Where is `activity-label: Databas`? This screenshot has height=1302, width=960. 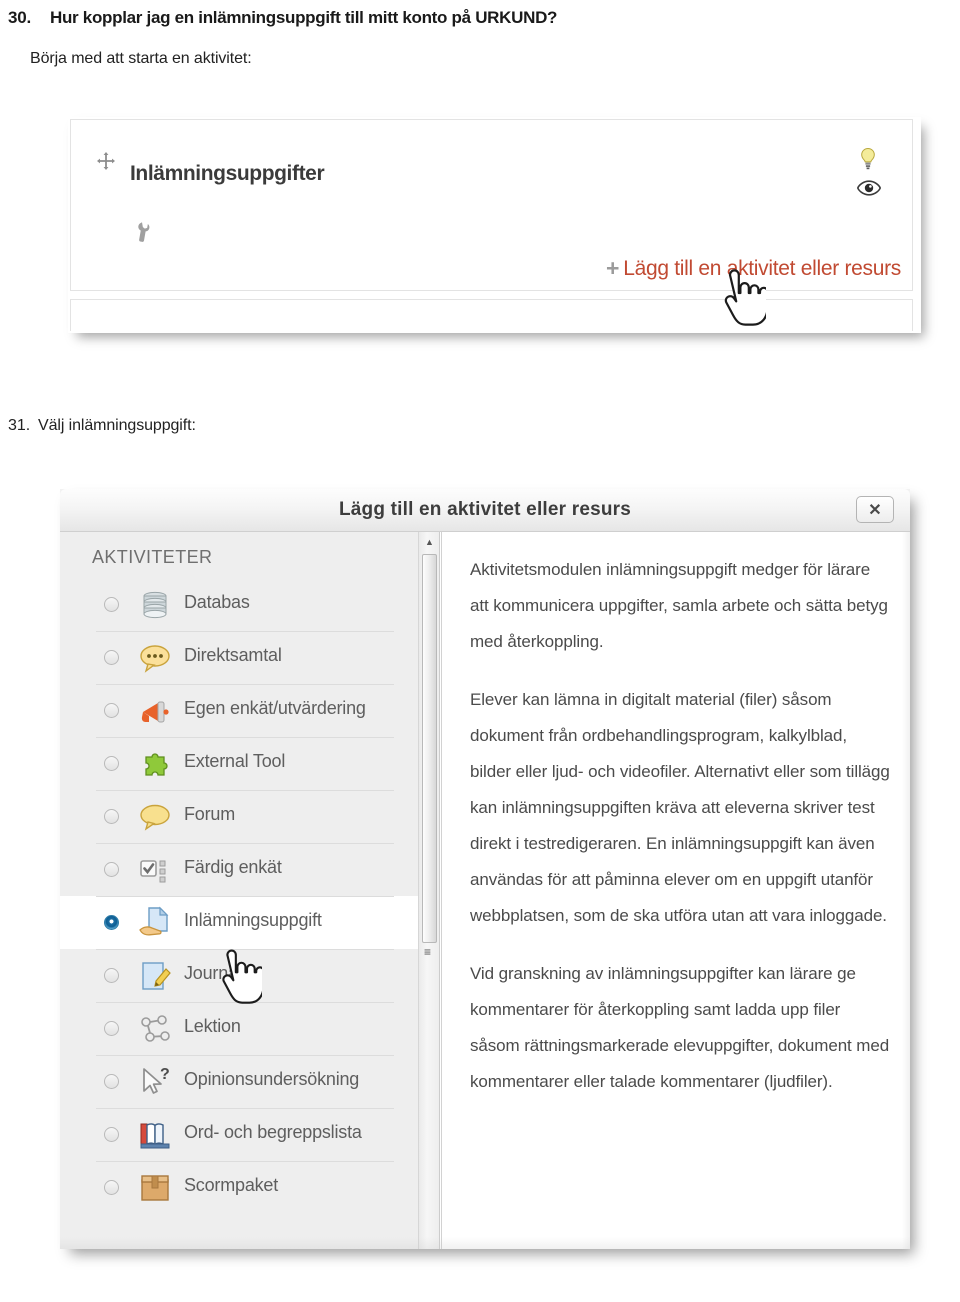
activity-label: Databas is located at coordinates (217, 602).